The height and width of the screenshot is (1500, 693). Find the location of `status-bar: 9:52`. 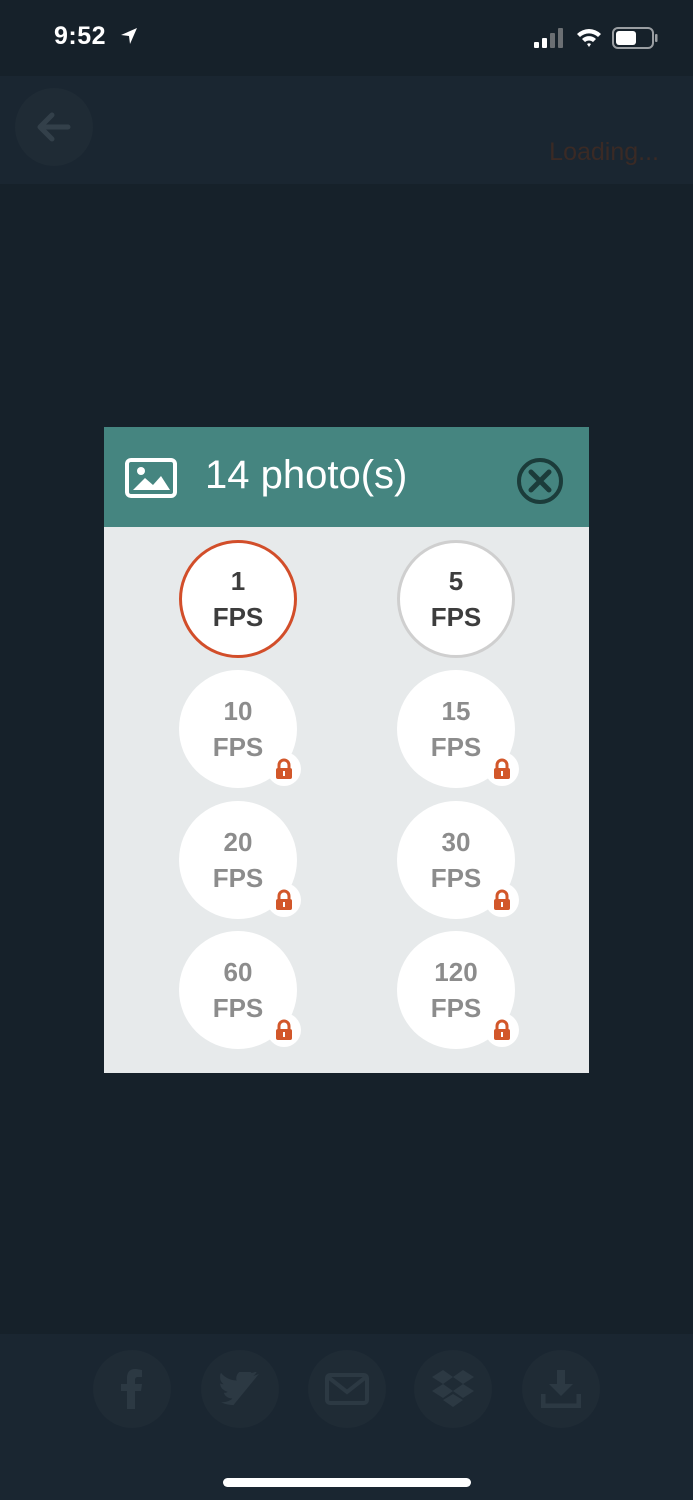

status-bar: 9:52 is located at coordinates (346, 38).